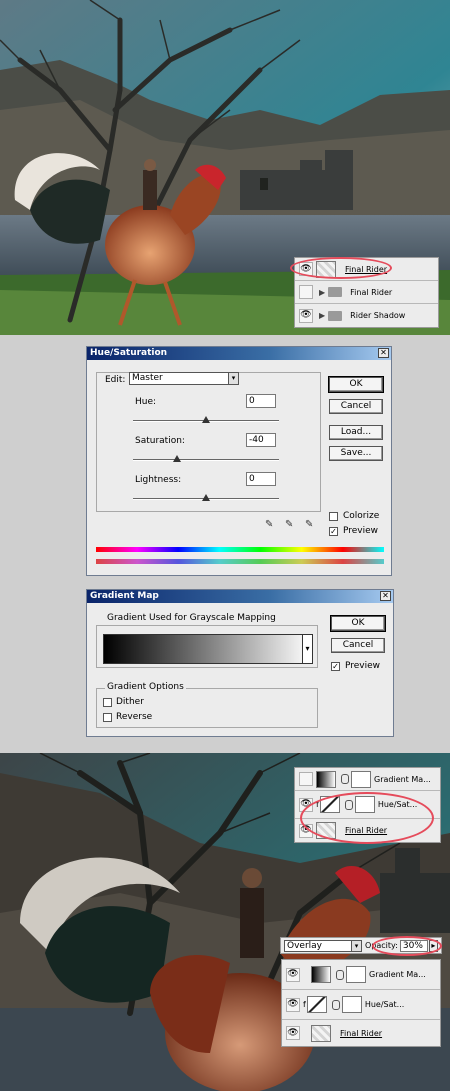  Describe the element at coordinates (207, 708) in the screenshot. I see `gradient-options-groupbox` at that location.